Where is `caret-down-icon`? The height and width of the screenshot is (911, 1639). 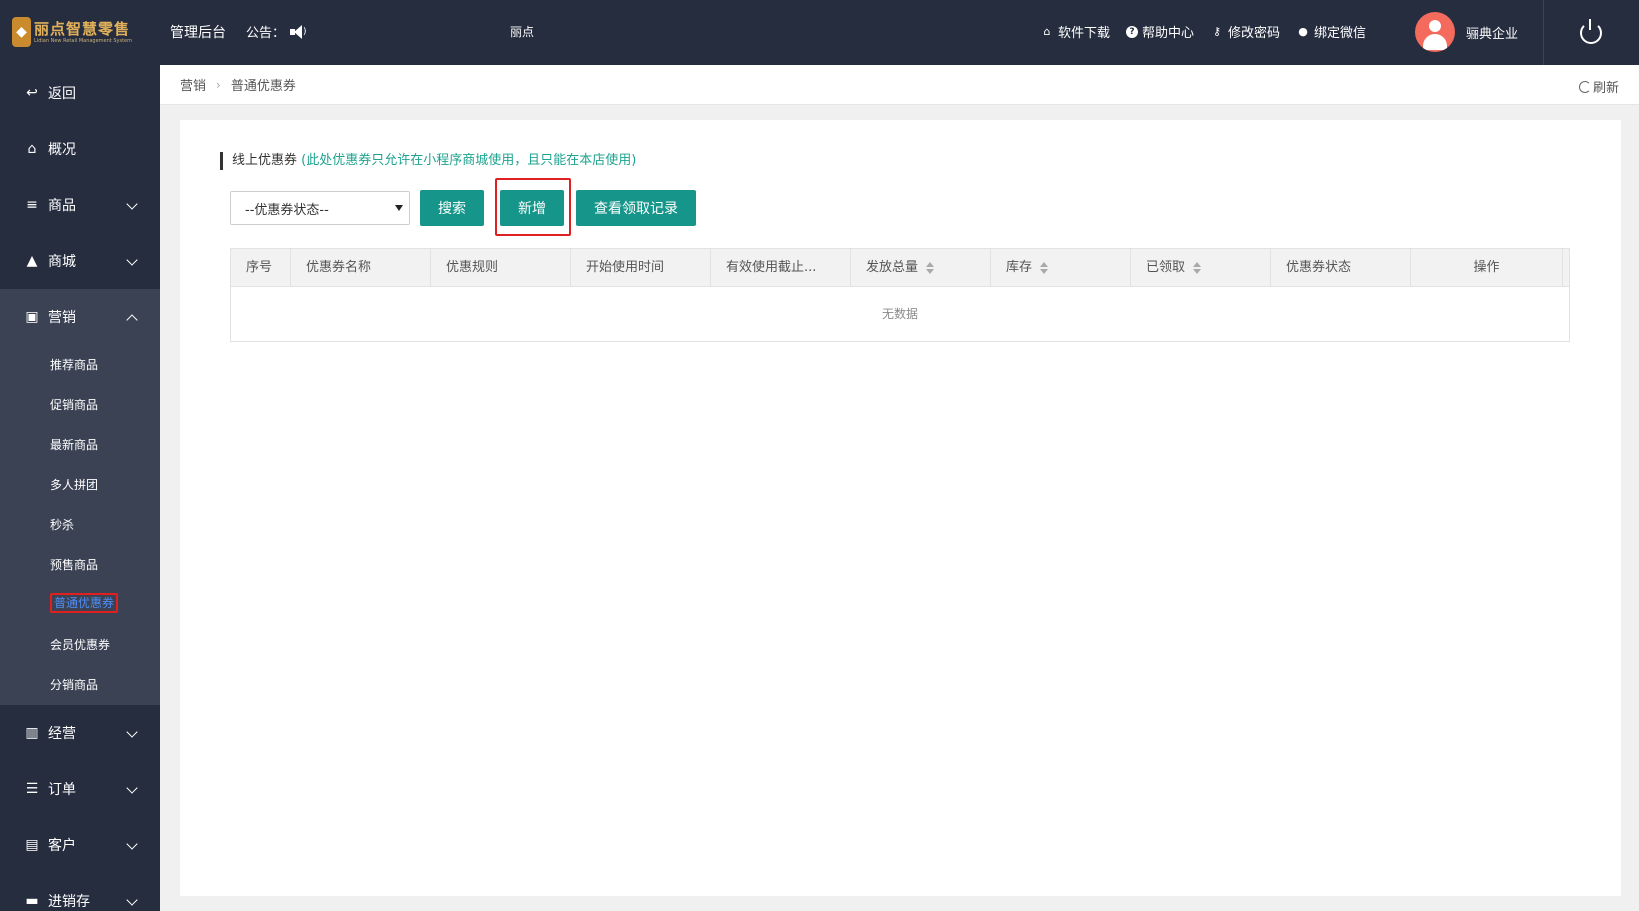
caret-down-icon is located at coordinates (399, 208).